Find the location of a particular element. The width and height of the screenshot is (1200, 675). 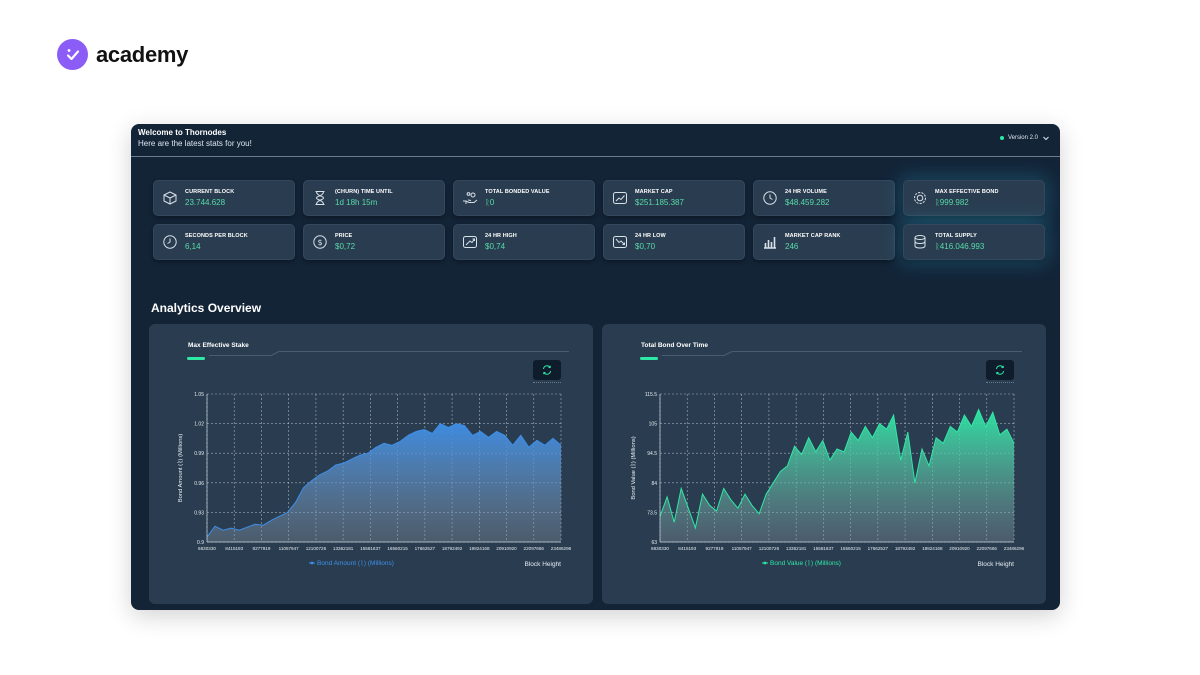

stat-label: CURRENT BLOCK is located at coordinates (210, 192).